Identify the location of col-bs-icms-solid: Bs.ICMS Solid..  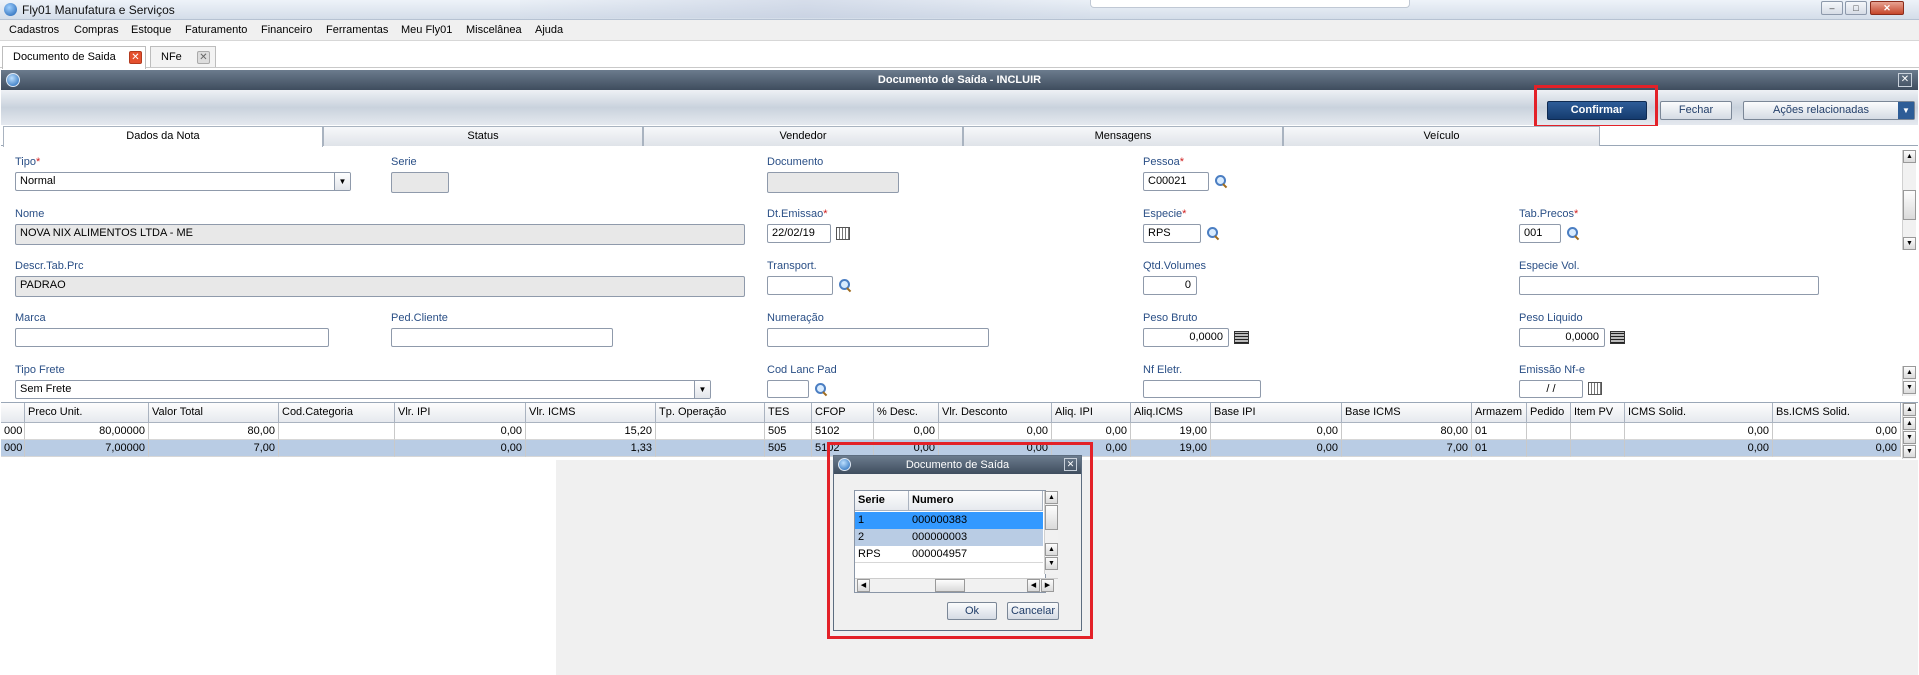
(1837, 413).